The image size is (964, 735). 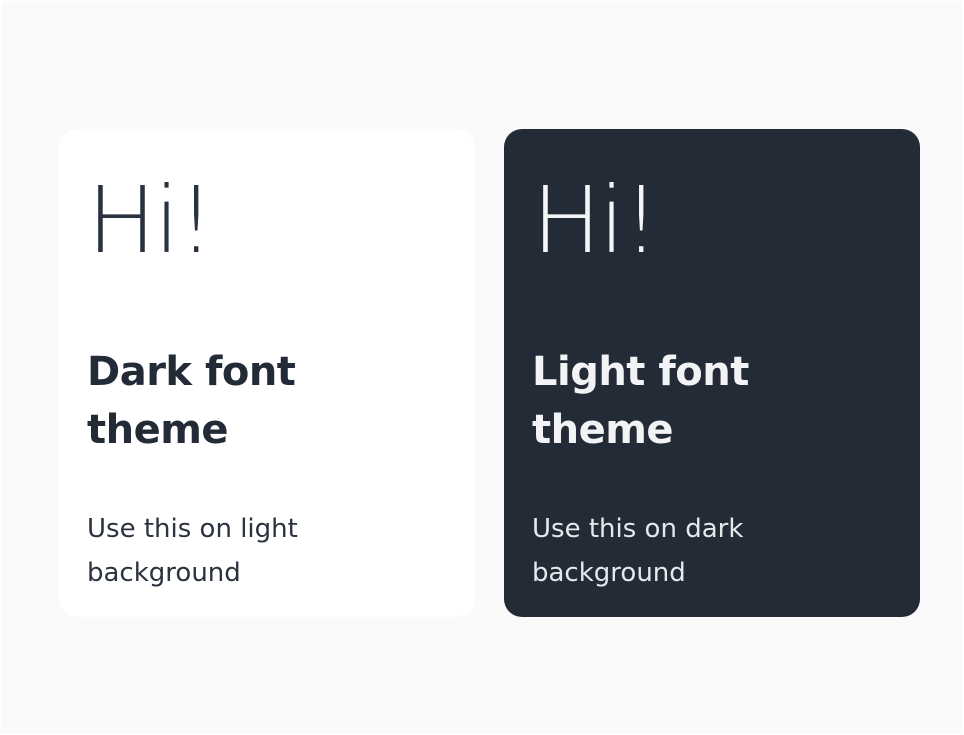 I want to click on card-description: Use this on dark background, so click(x=638, y=551).